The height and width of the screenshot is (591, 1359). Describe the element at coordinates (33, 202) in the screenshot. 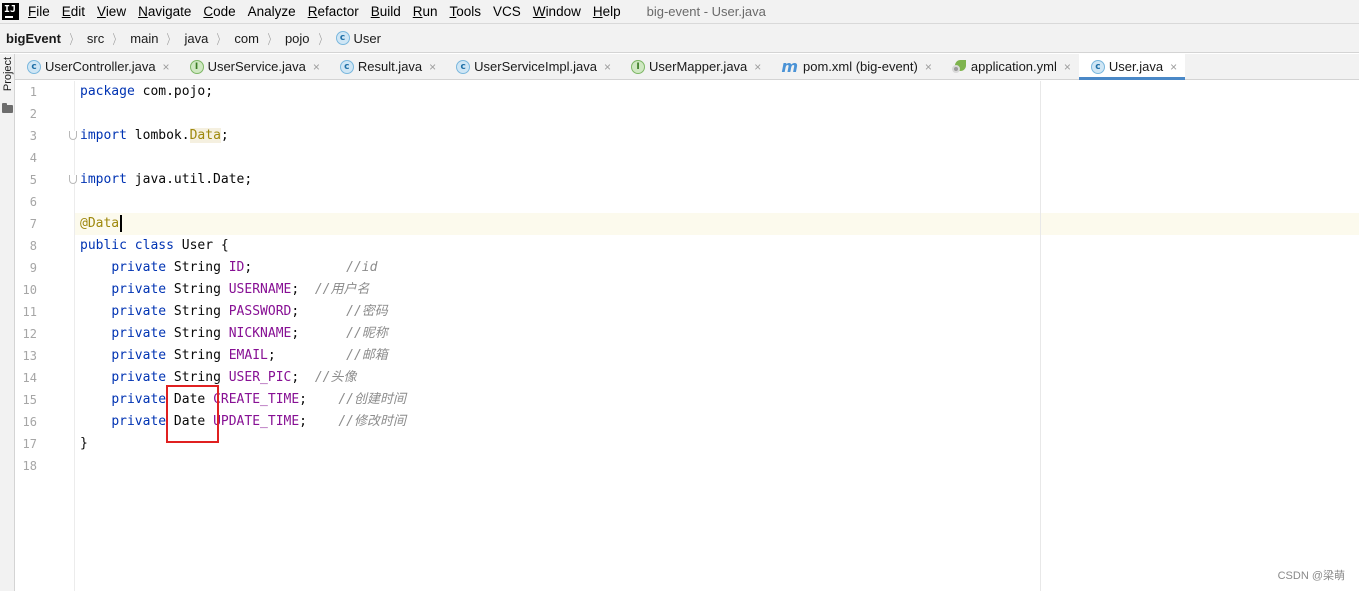

I see `line-number: 6` at that location.